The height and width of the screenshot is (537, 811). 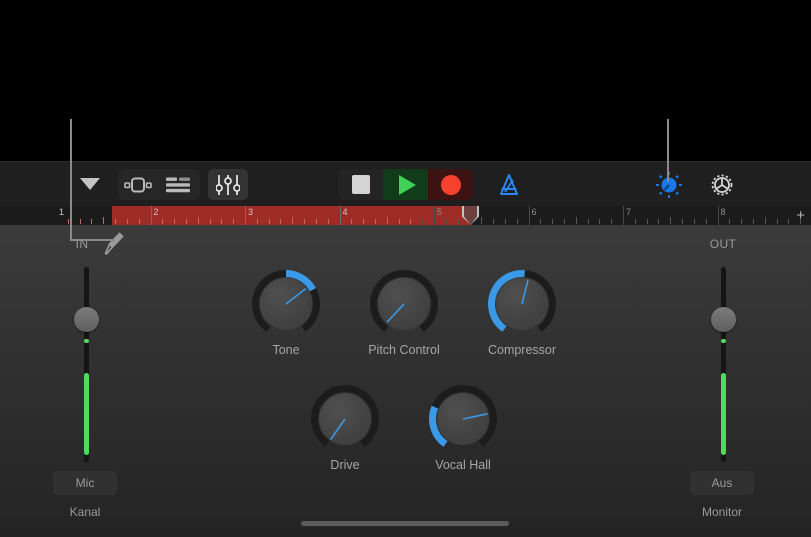 What do you see at coordinates (629, 212) in the screenshot?
I see `bar-label: 7` at bounding box center [629, 212].